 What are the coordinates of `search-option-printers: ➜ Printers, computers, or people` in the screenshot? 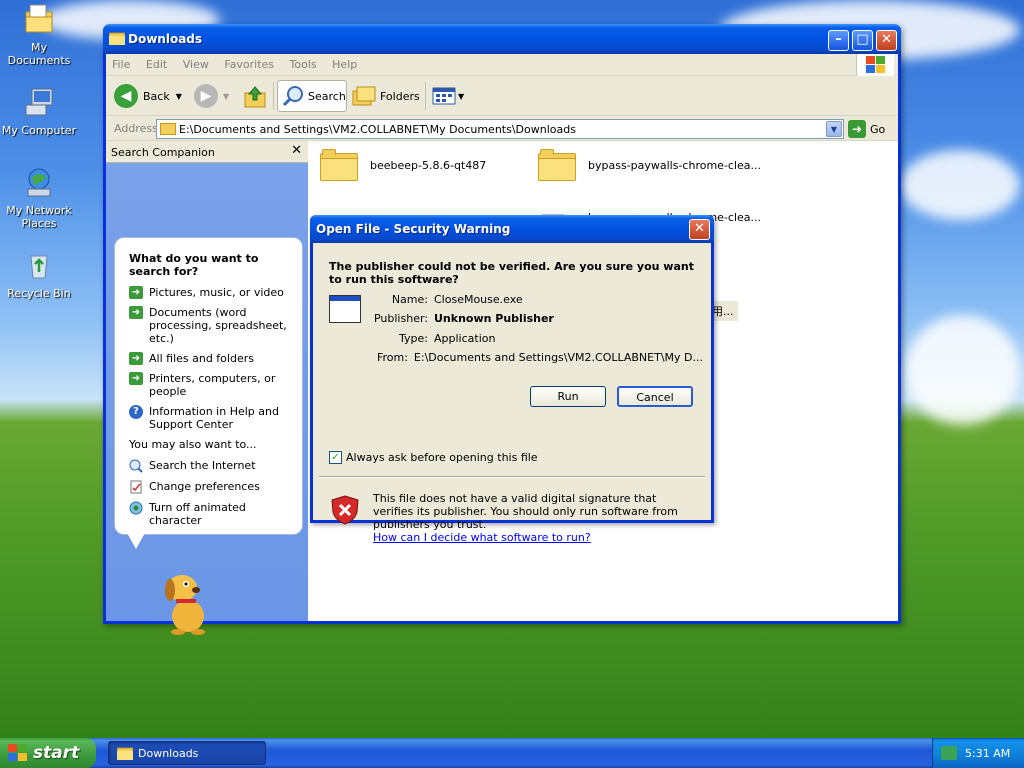 It's located at (211, 385).